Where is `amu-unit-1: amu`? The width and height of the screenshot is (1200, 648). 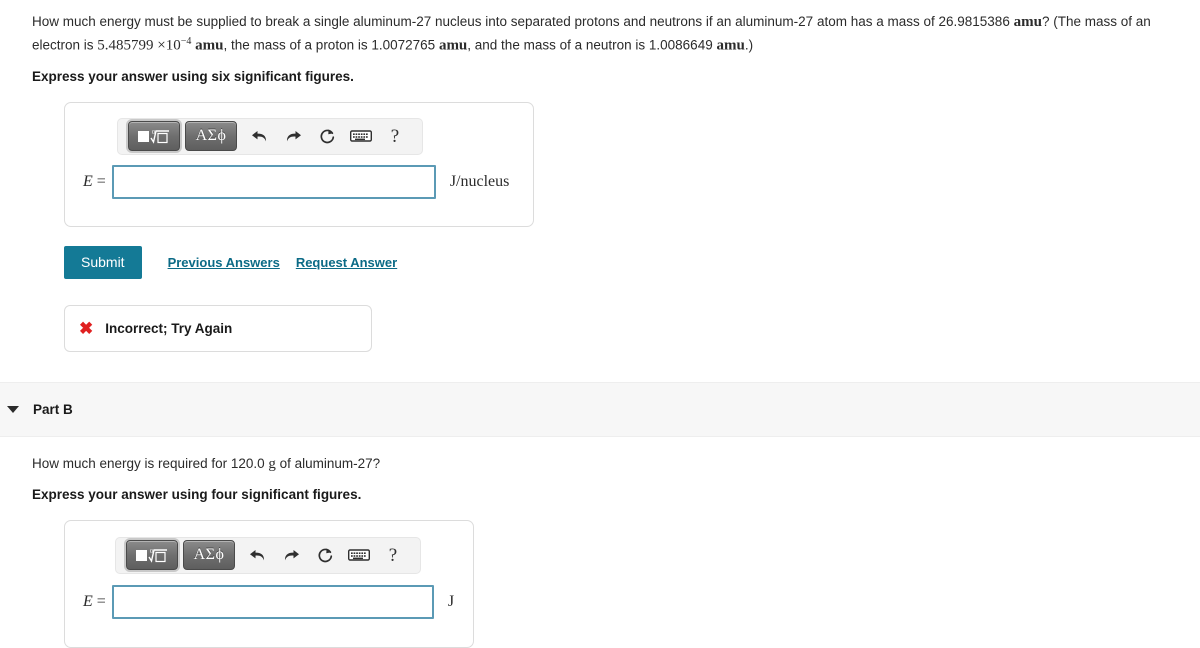
amu-unit-1: amu is located at coordinates (1027, 22).